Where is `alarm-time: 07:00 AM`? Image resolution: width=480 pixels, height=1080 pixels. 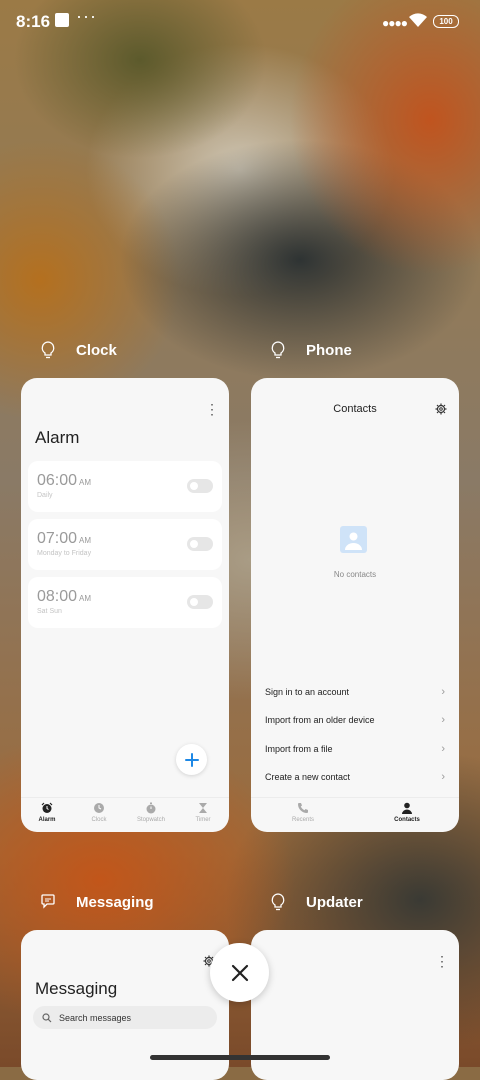 alarm-time: 07:00 AM is located at coordinates (64, 538).